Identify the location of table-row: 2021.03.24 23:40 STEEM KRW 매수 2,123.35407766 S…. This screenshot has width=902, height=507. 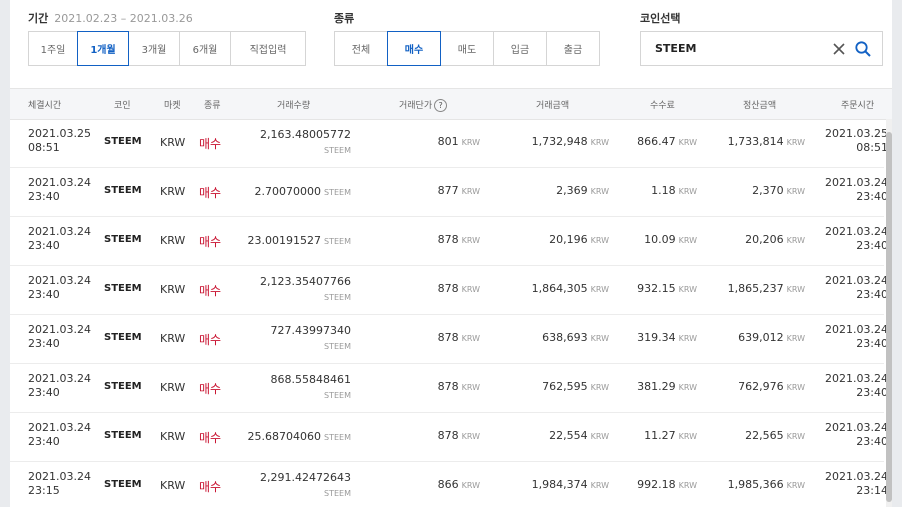
(449, 290).